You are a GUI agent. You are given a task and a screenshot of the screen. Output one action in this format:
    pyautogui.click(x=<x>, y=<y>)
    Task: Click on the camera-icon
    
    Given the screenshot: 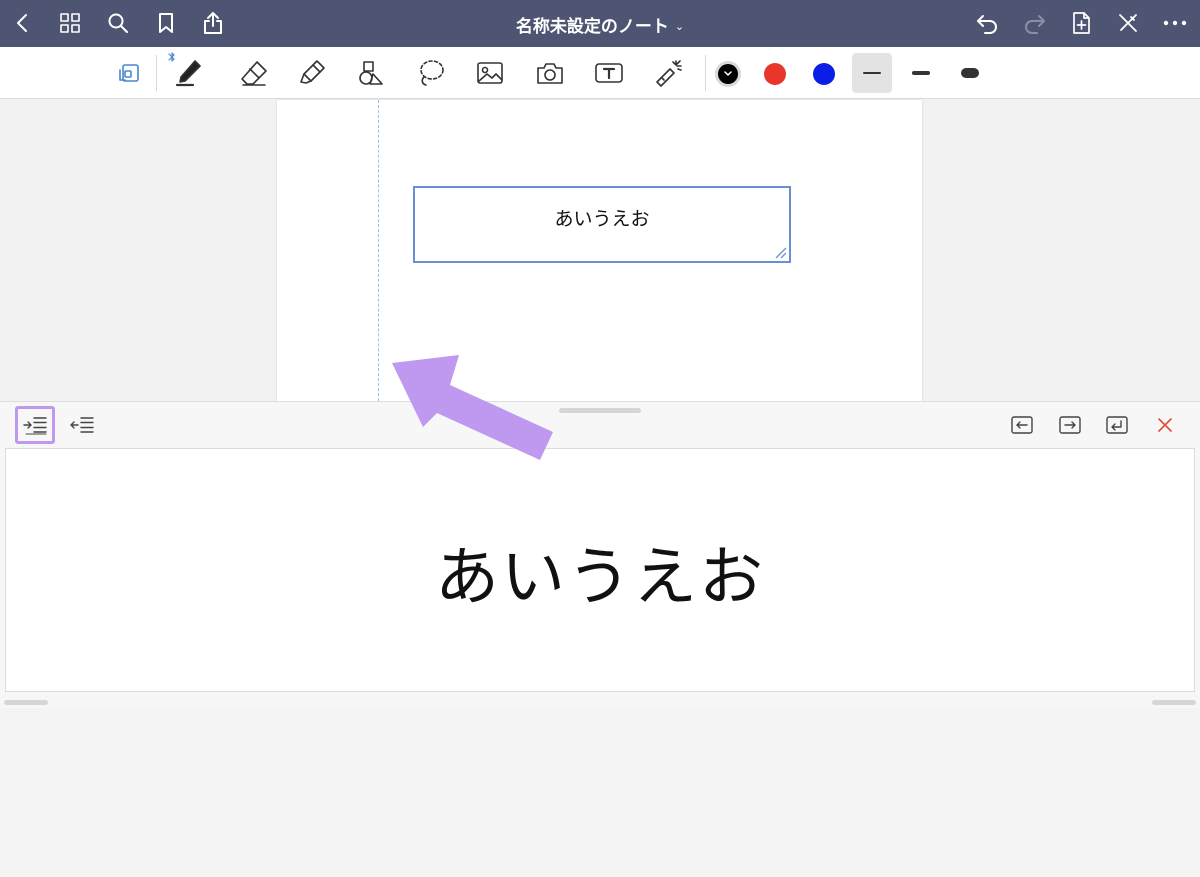 What is the action you would take?
    pyautogui.click(x=550, y=73)
    